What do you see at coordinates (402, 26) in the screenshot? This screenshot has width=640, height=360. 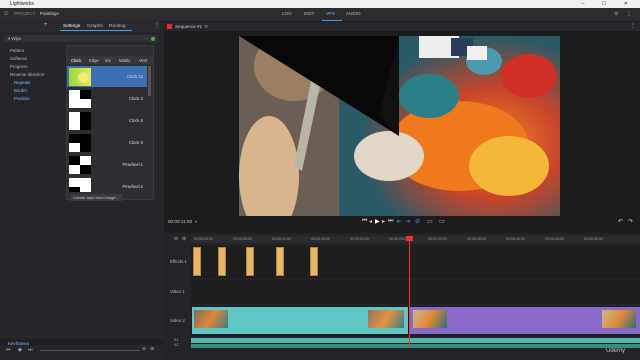 I see `viewer-header: Sequence #1 ⟲ ⋮` at bounding box center [402, 26].